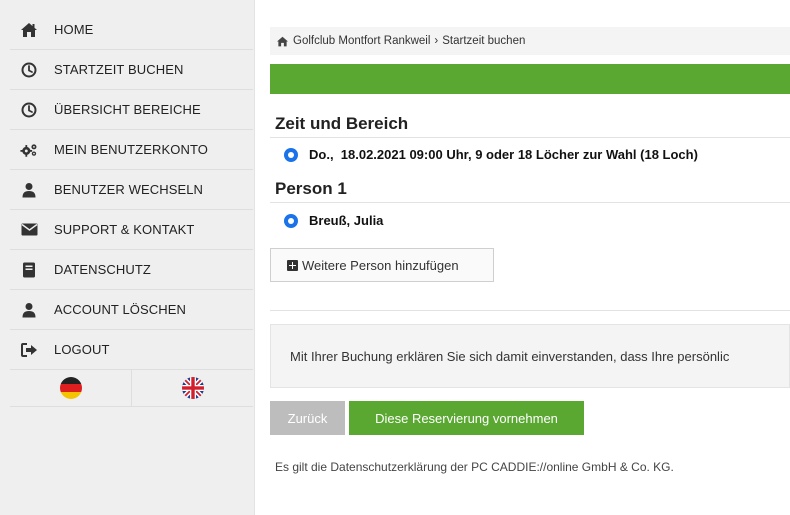 Image resolution: width=790 pixels, height=515 pixels. What do you see at coordinates (29, 270) in the screenshot?
I see `book-icon` at bounding box center [29, 270].